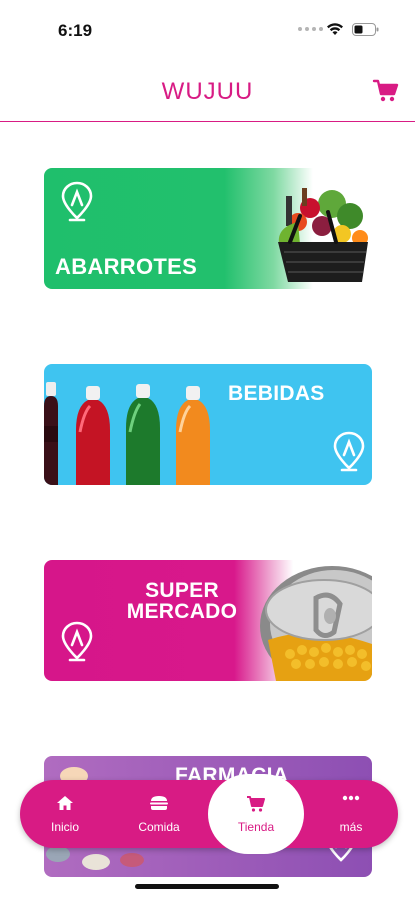 The image size is (415, 900). What do you see at coordinates (256, 827) in the screenshot?
I see `nav-label-tienda: Tienda` at bounding box center [256, 827].